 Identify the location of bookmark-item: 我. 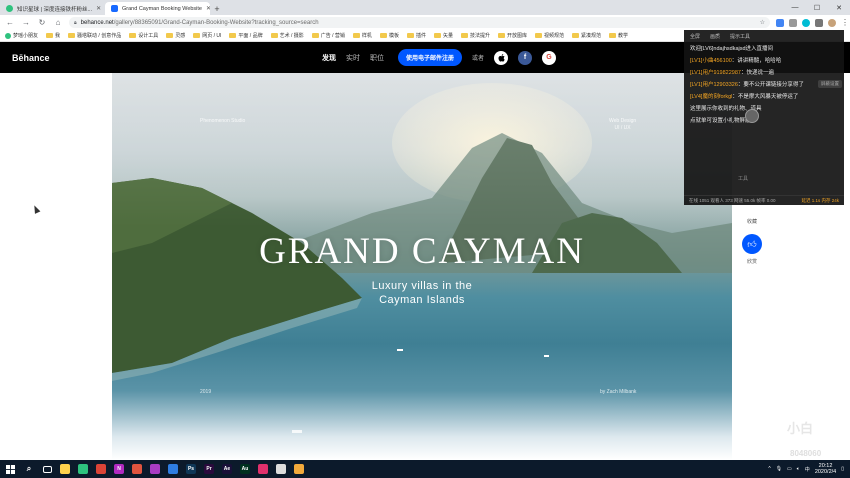
(53, 35).